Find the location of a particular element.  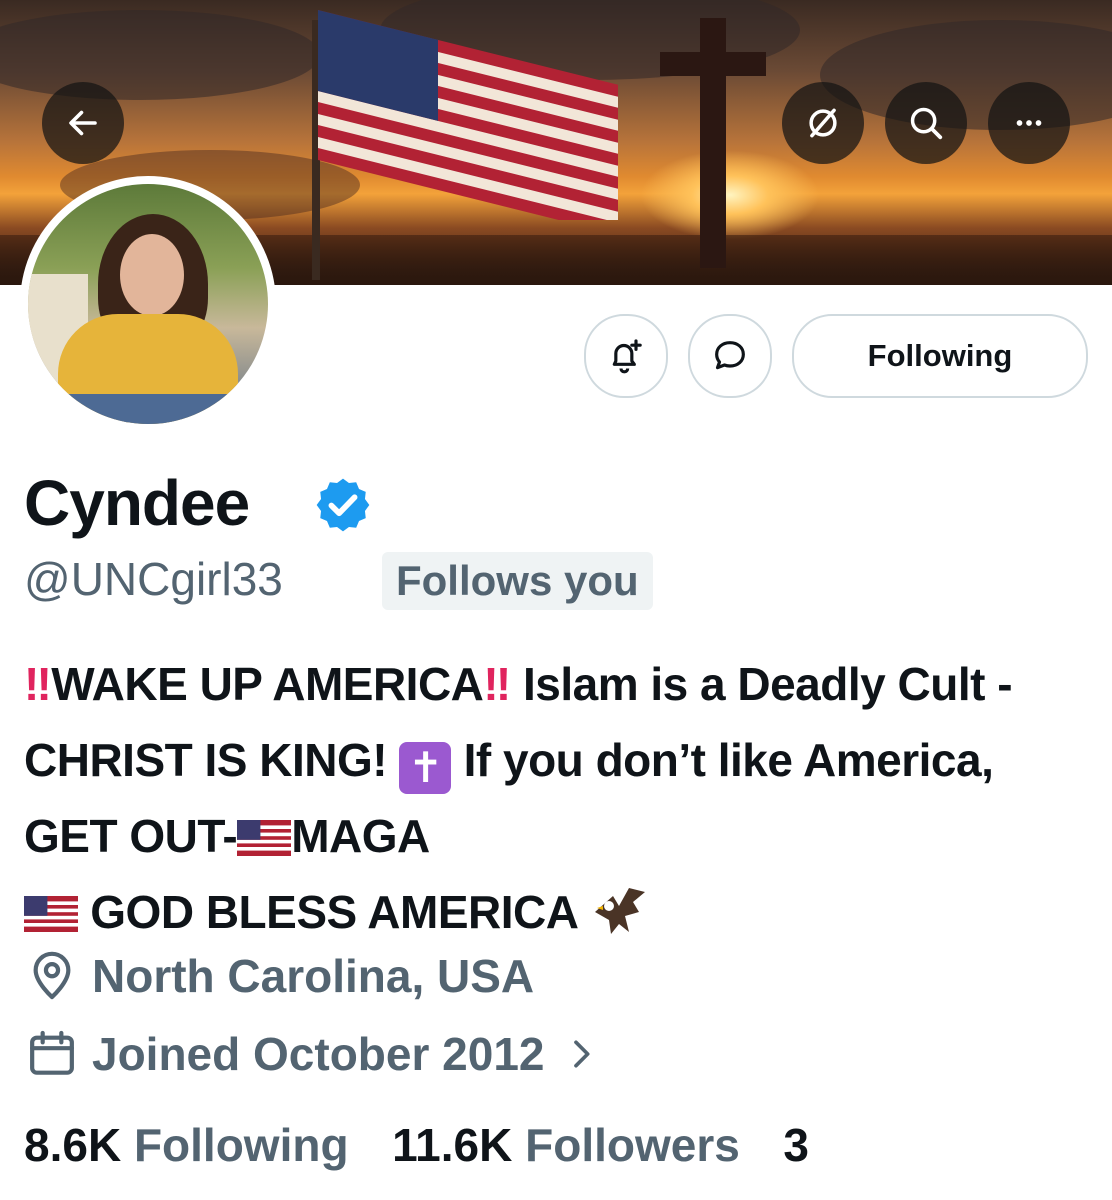

slash-circle-icon is located at coordinates (823, 123).